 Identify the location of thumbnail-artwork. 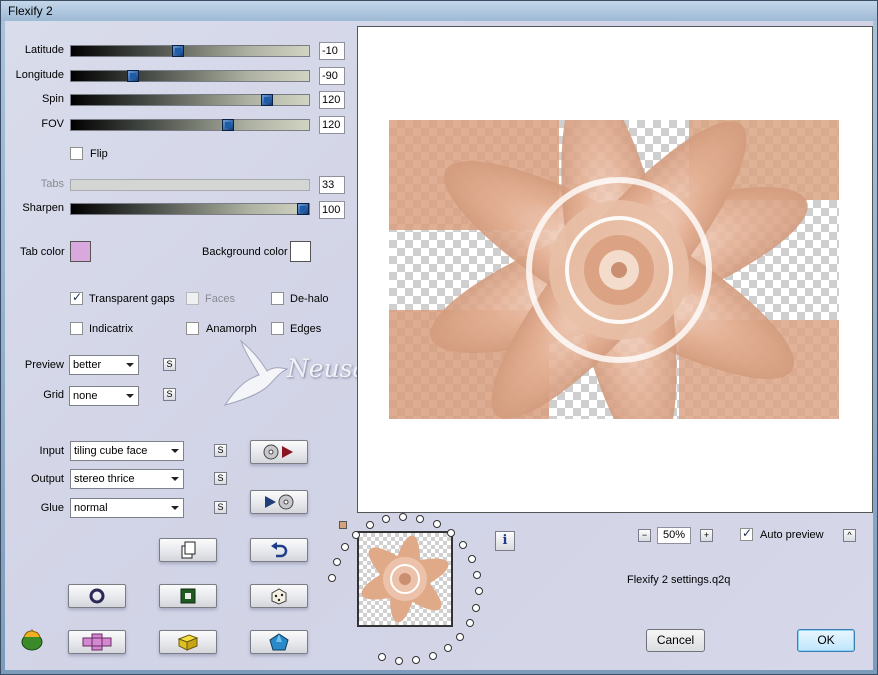
(405, 579).